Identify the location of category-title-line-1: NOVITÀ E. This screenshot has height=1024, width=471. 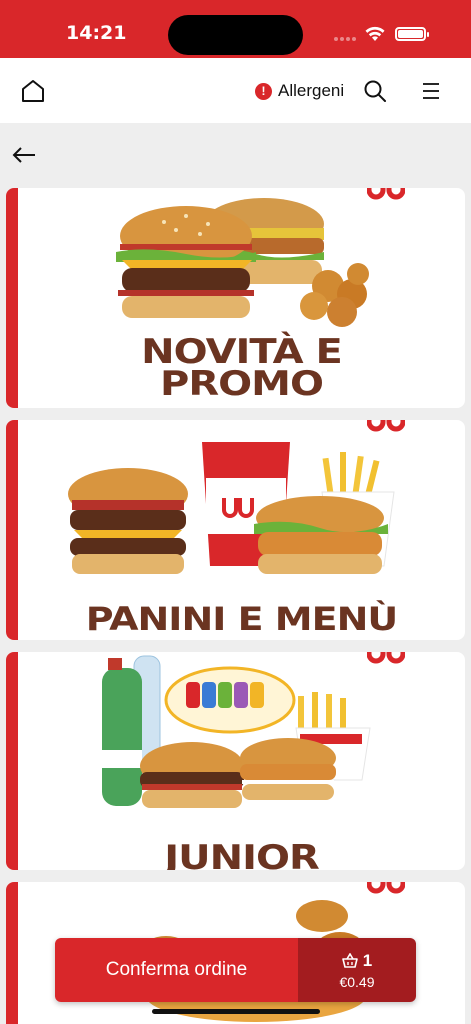
(242, 352).